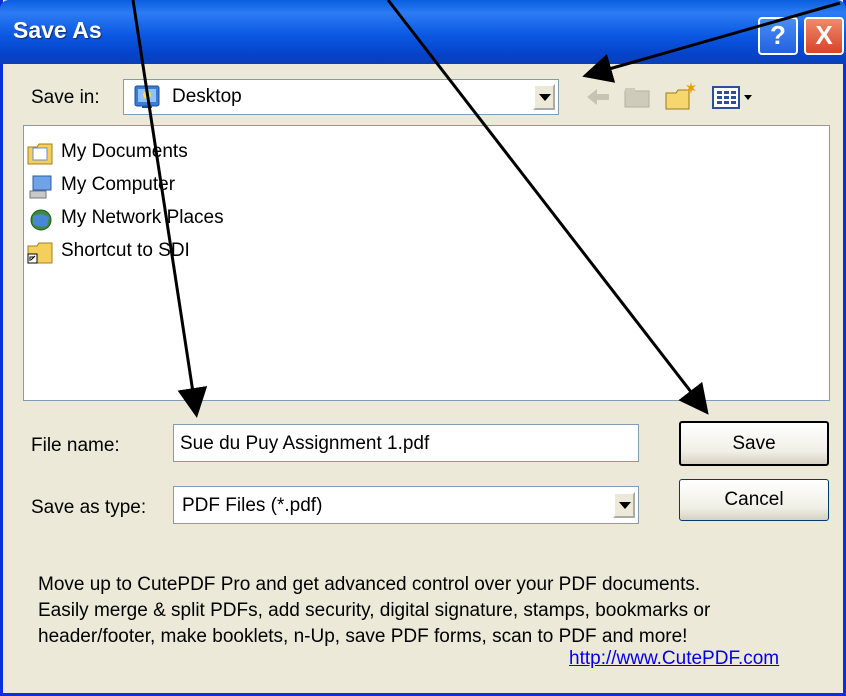  Describe the element at coordinates (40, 154) in the screenshot. I see `my-documents-icon` at that location.